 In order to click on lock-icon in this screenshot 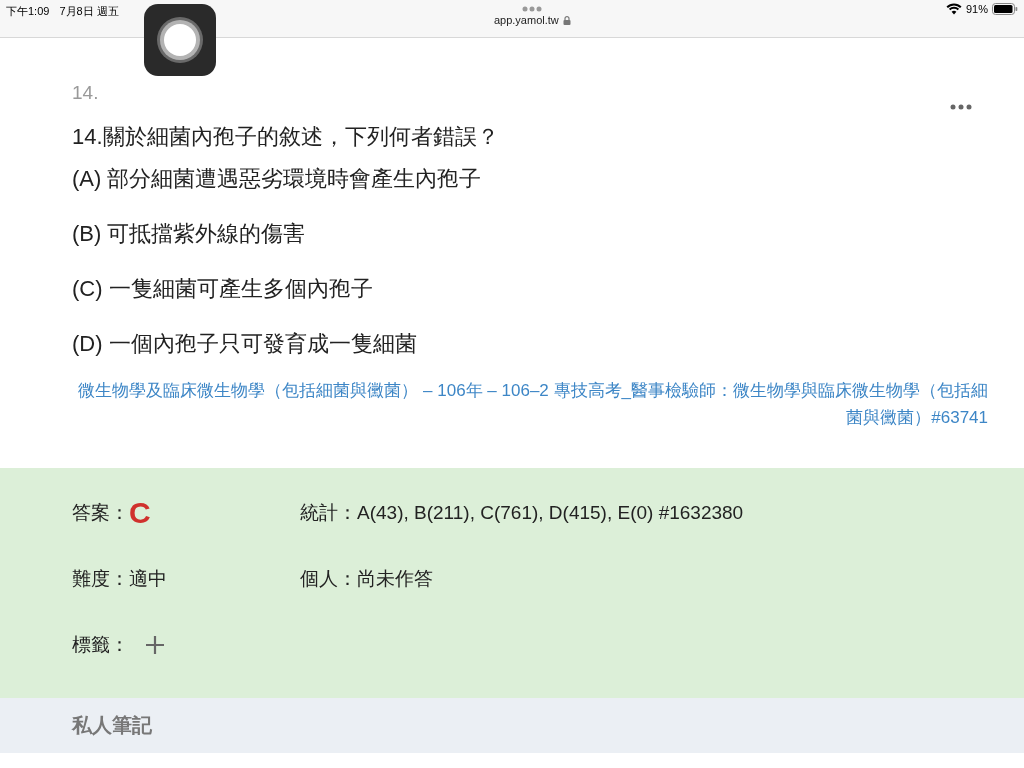, I will do `click(566, 20)`.